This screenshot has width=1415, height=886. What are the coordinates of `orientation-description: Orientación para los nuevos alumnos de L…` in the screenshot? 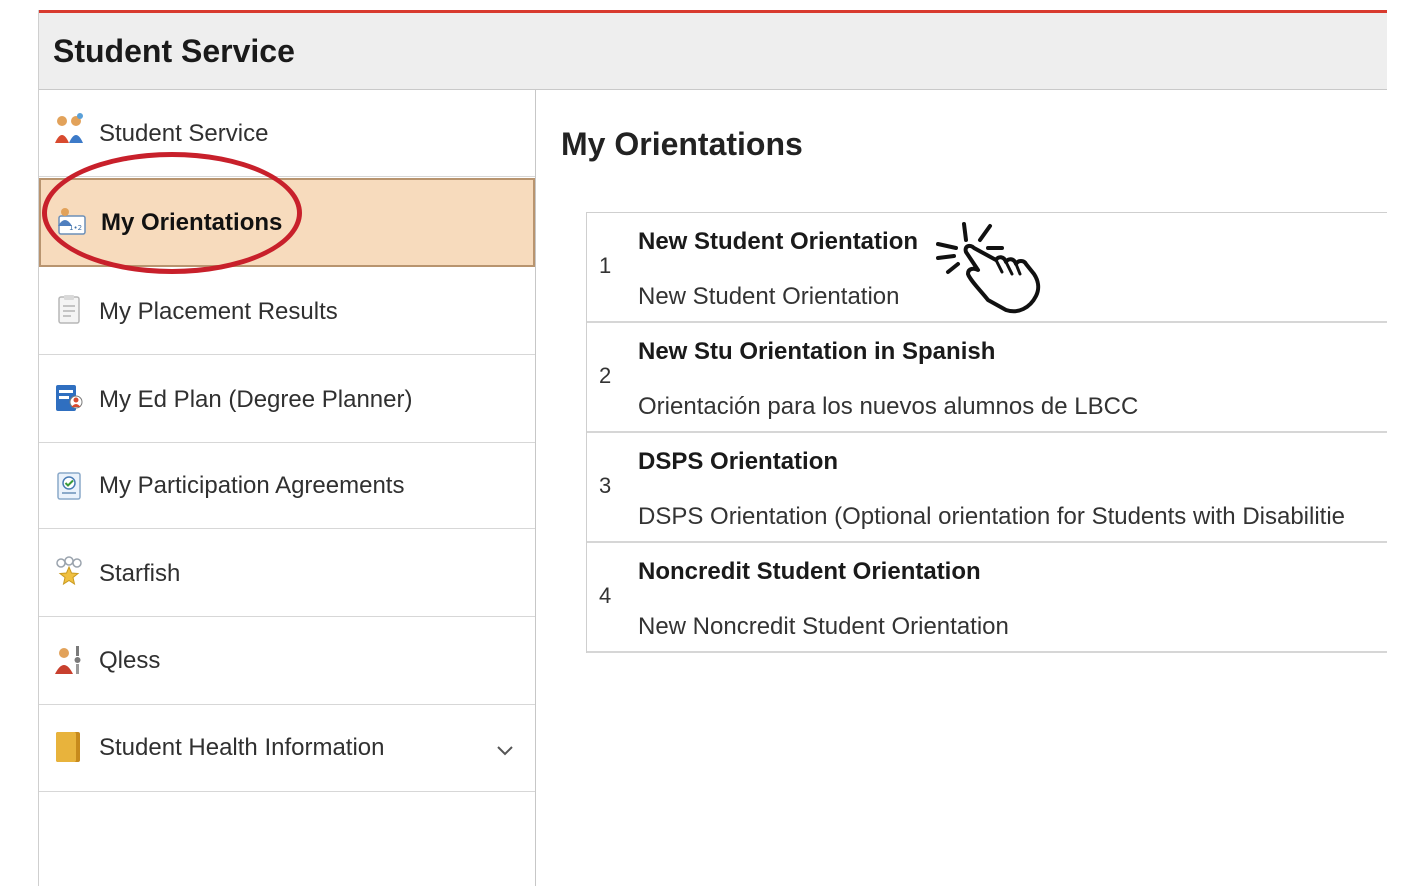 It's located at (888, 406).